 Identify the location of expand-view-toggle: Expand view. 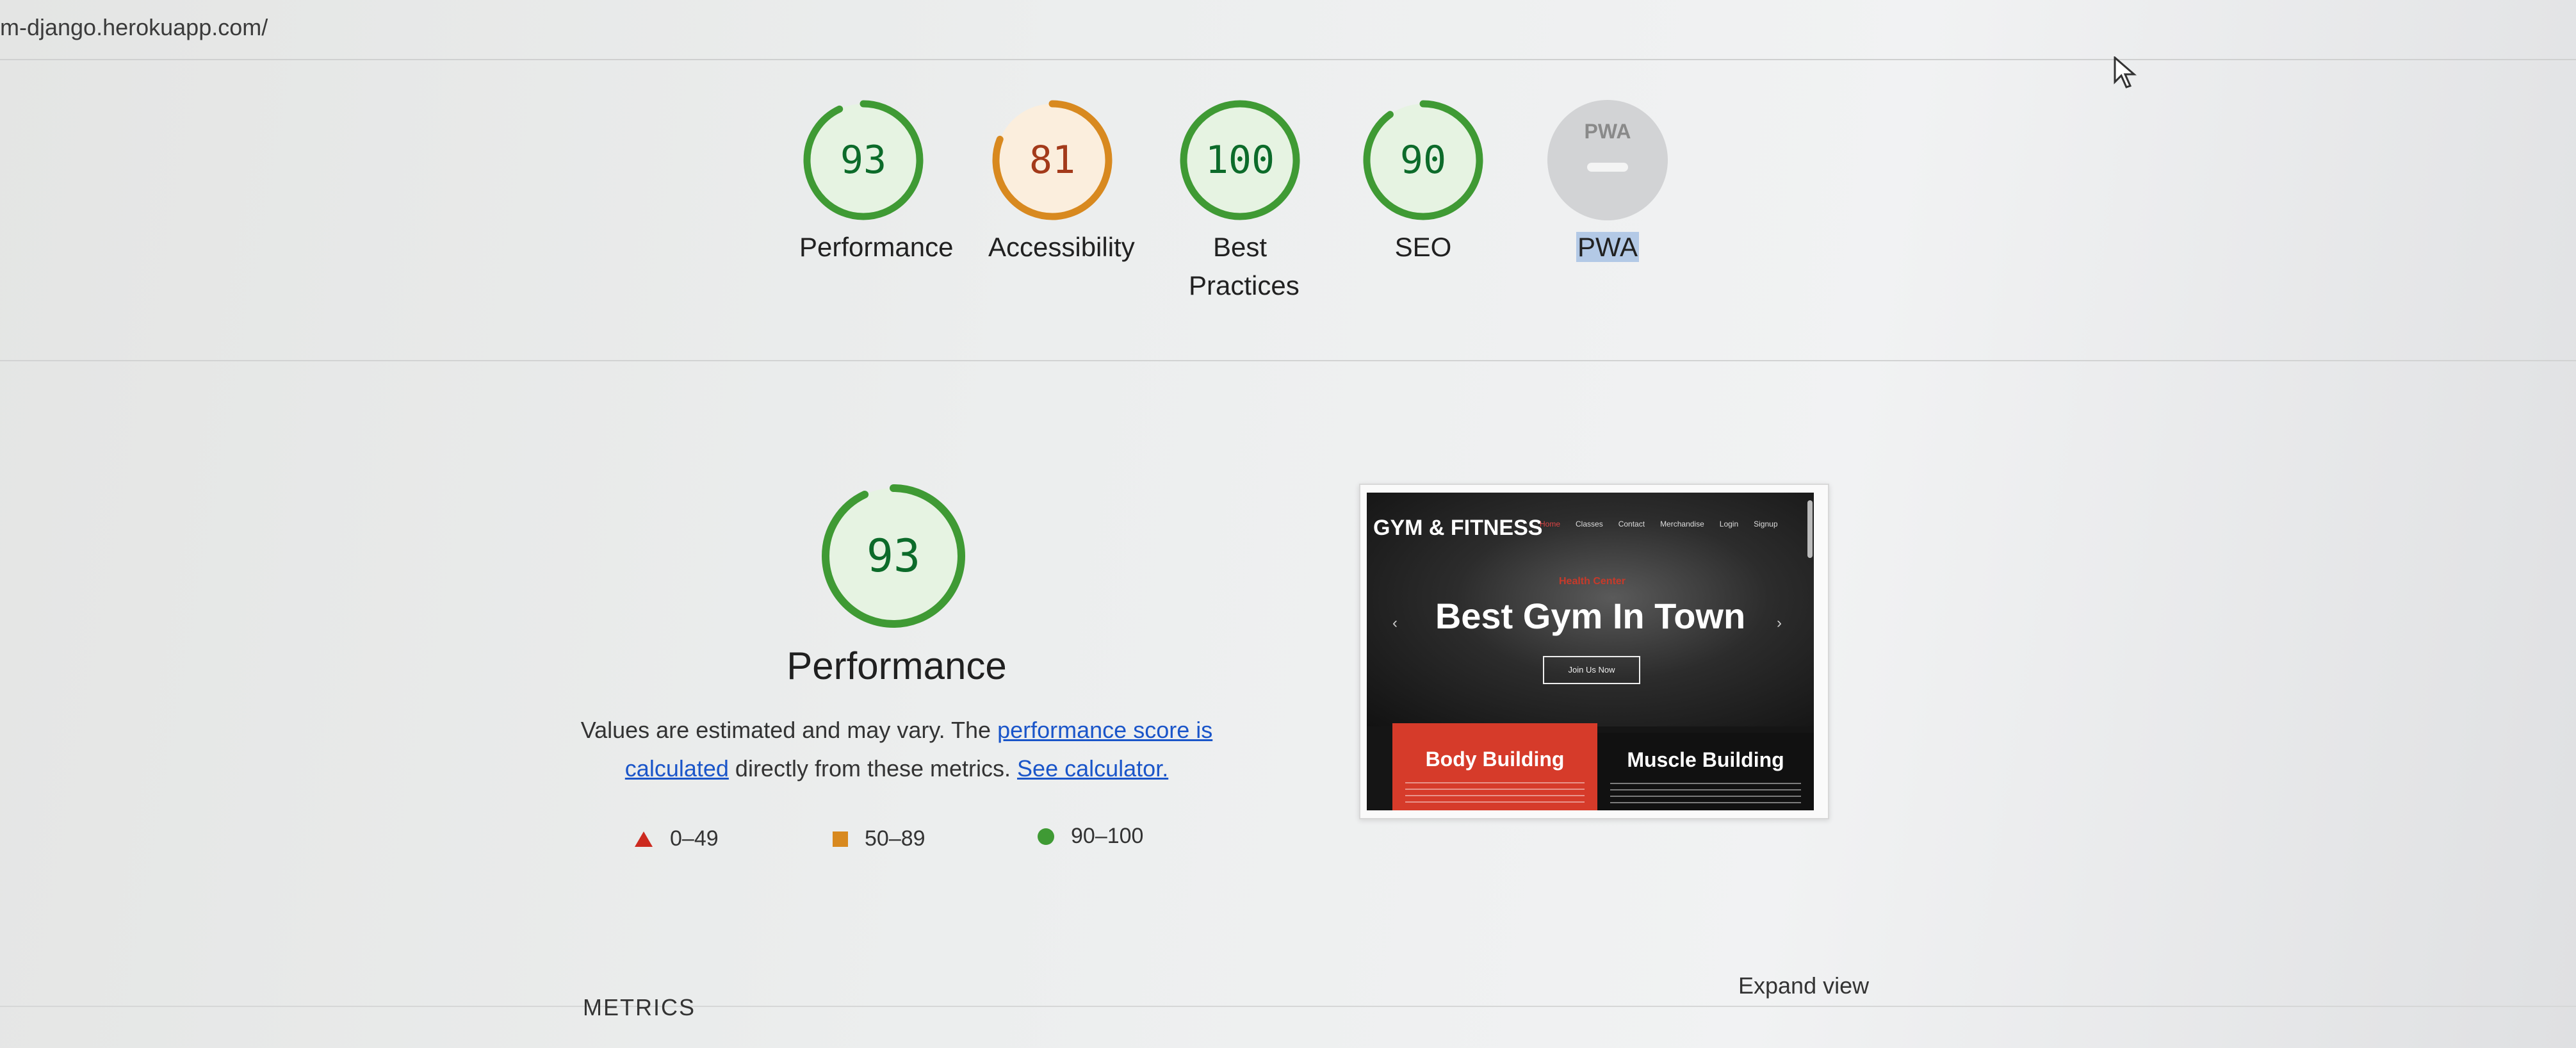
(1803, 985).